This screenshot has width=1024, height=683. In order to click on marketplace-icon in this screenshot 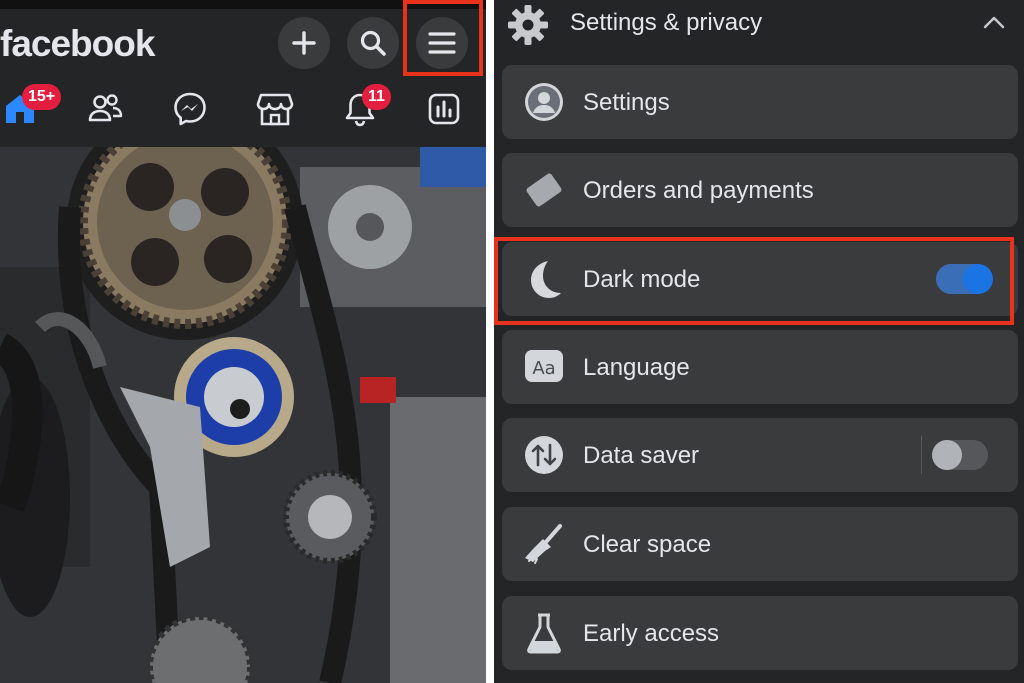, I will do `click(275, 109)`.